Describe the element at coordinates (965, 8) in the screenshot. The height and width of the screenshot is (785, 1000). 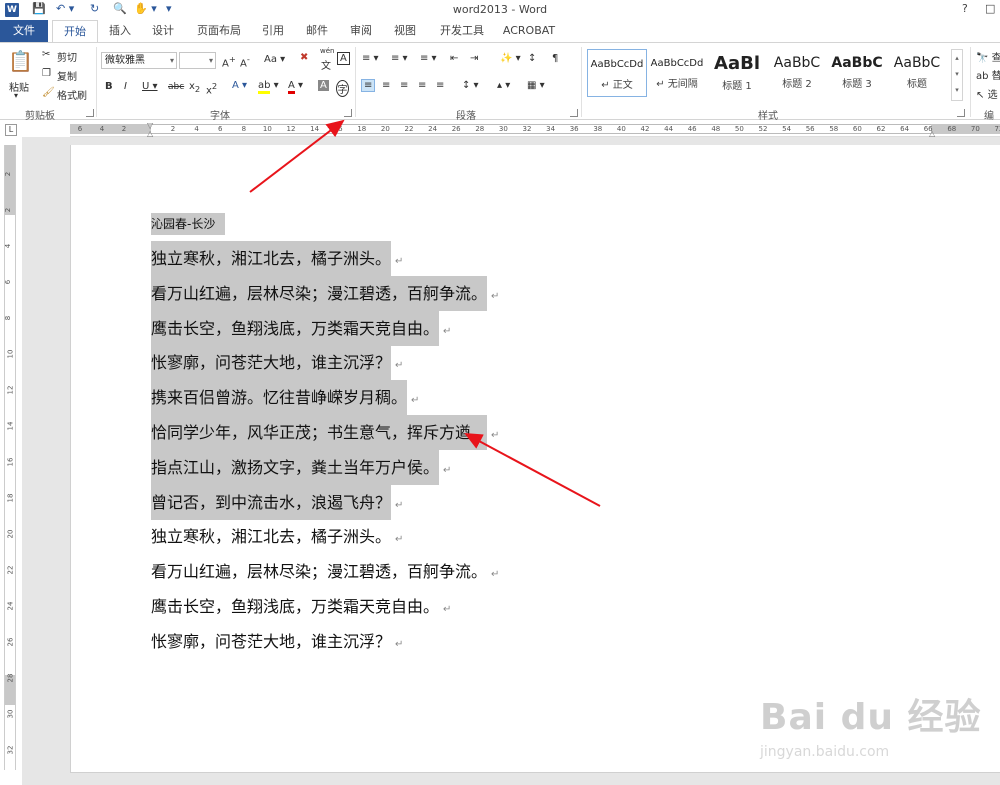
I see `help-button: ?` at that location.